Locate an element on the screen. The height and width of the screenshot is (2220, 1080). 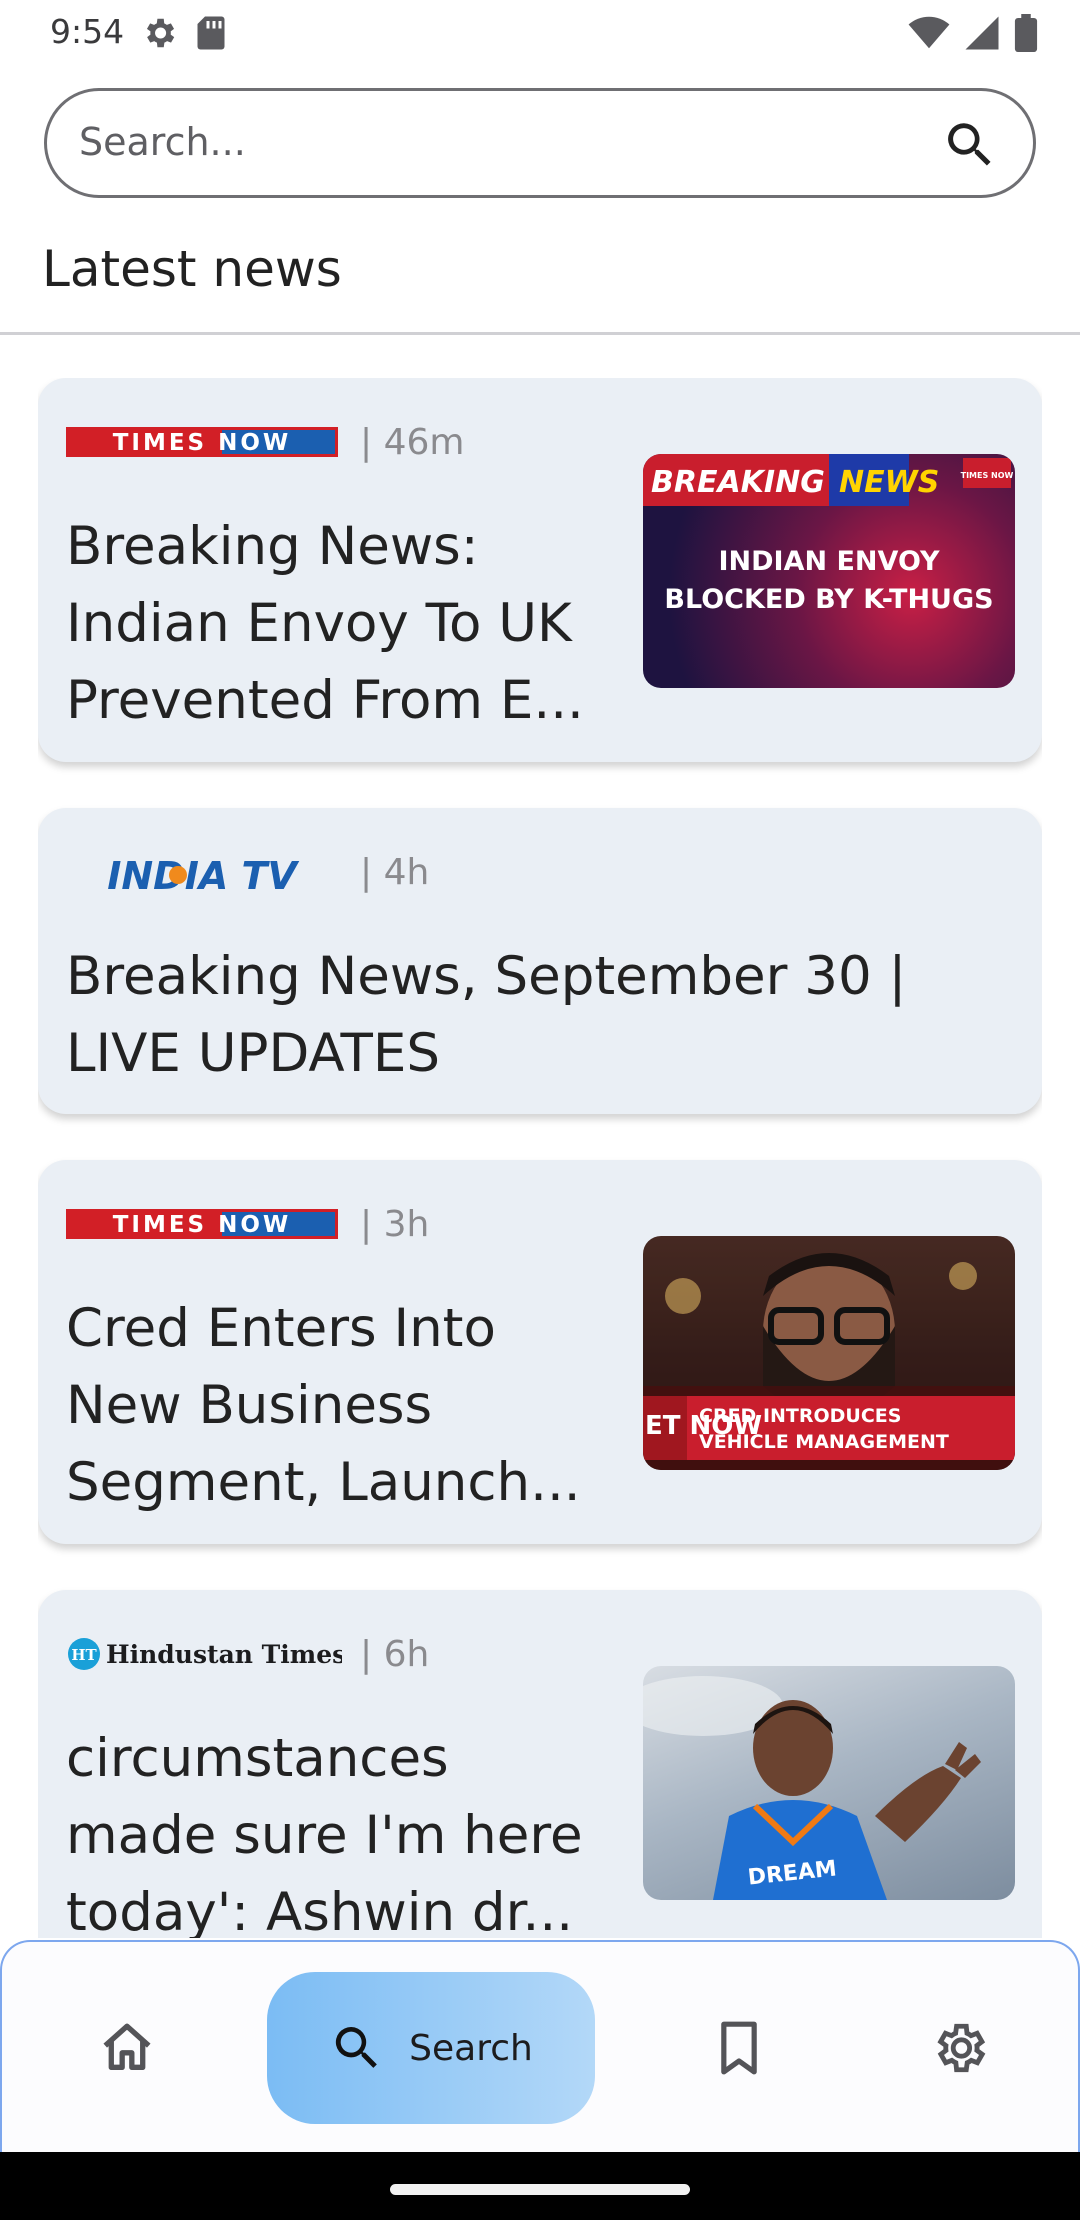
news-age: | 6h is located at coordinates (395, 1654).